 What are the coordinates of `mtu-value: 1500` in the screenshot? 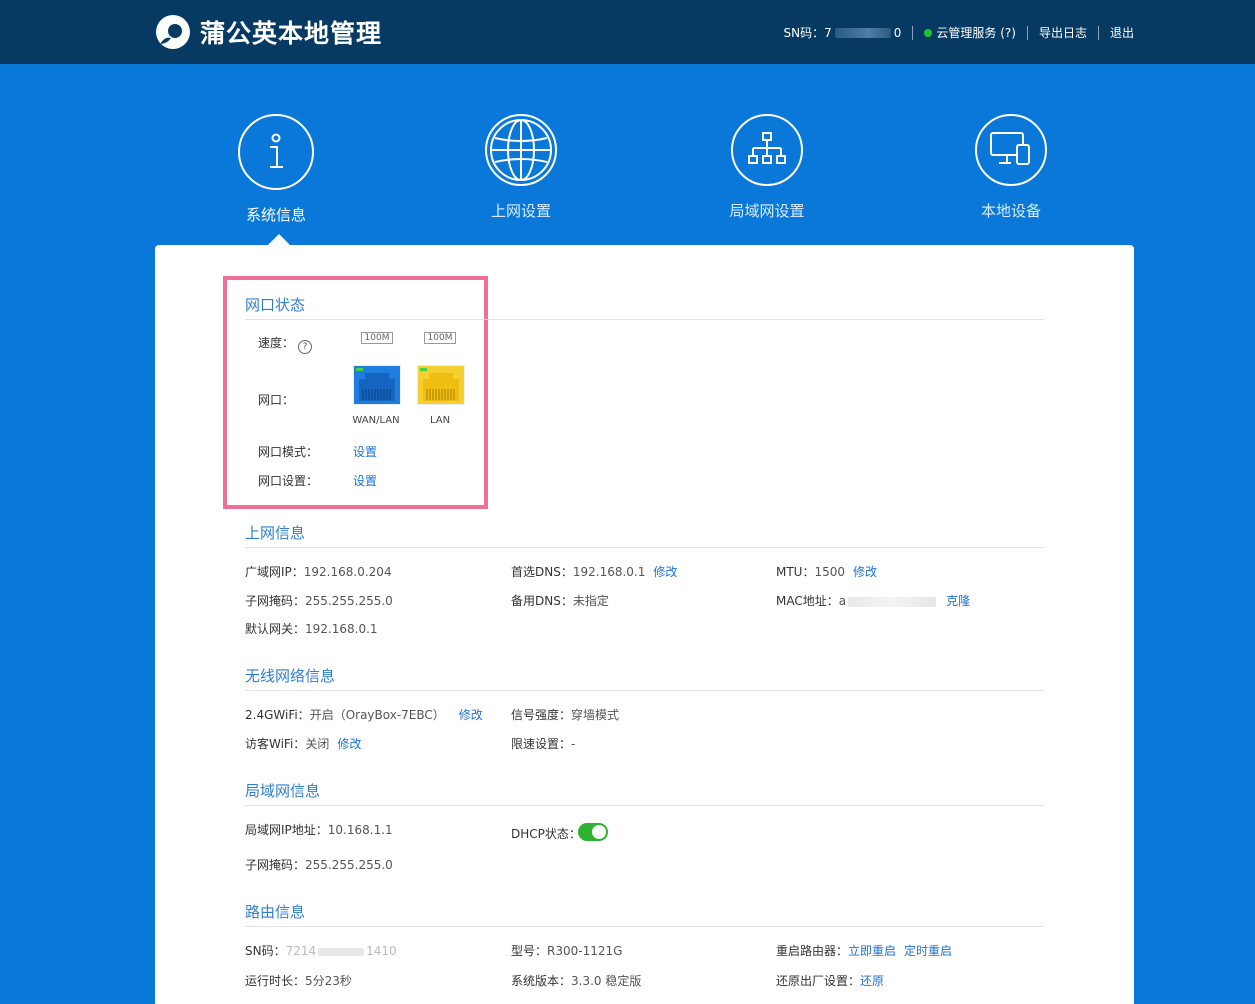 It's located at (830, 572).